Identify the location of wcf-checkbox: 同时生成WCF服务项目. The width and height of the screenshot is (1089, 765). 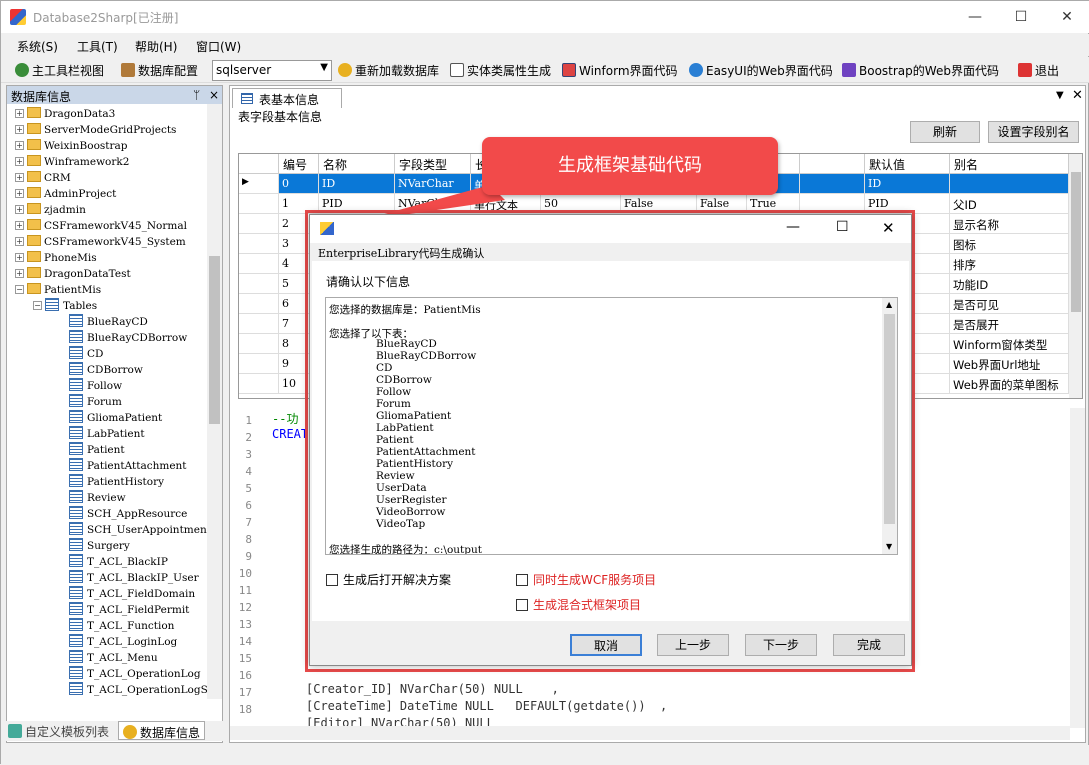
(586, 579).